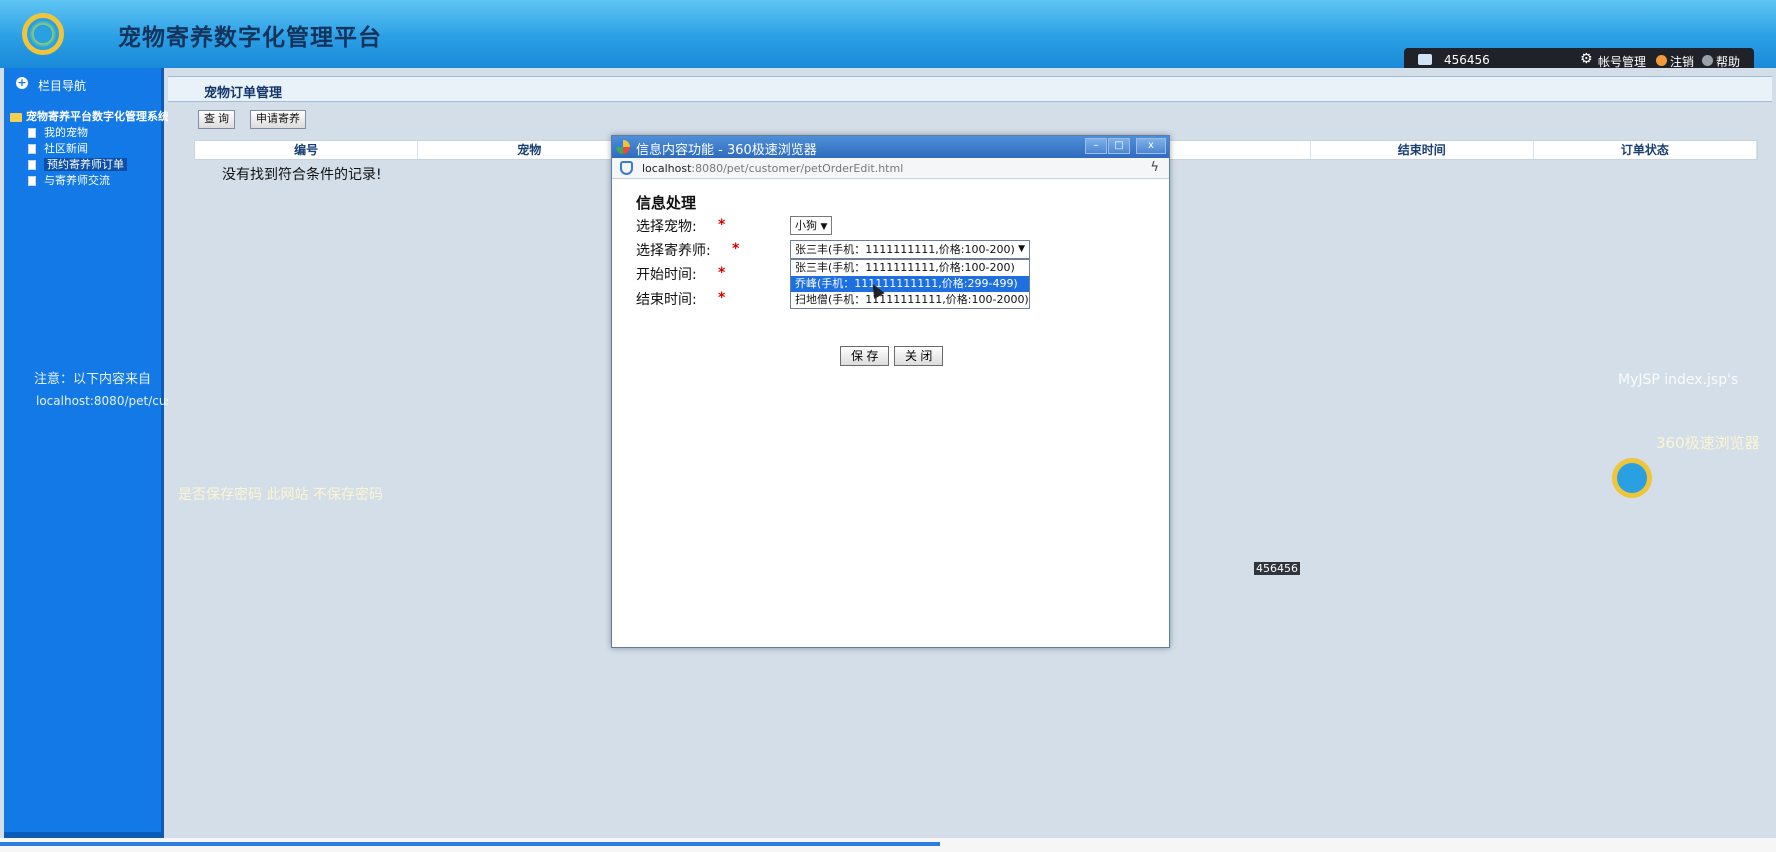 This screenshot has width=1776, height=852. Describe the element at coordinates (865, 356) in the screenshot. I see `save-button: 保 存` at that location.